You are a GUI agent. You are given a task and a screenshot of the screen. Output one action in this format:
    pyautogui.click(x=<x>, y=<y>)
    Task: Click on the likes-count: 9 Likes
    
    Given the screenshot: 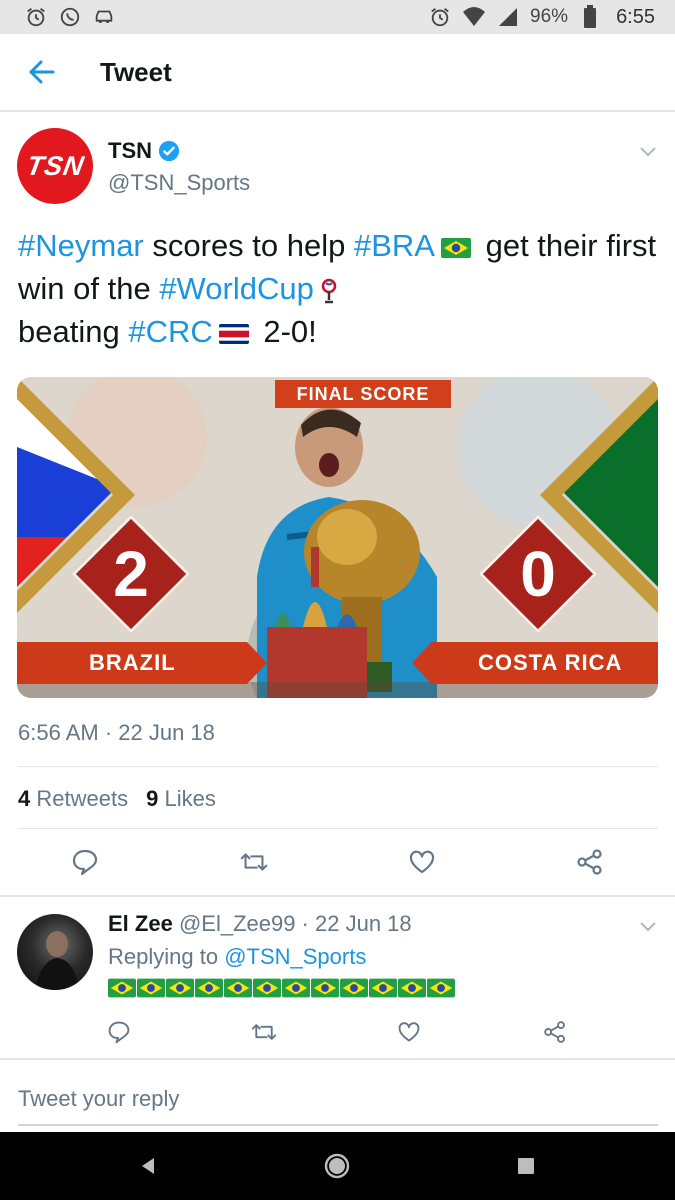 What is the action you would take?
    pyautogui.click(x=181, y=799)
    